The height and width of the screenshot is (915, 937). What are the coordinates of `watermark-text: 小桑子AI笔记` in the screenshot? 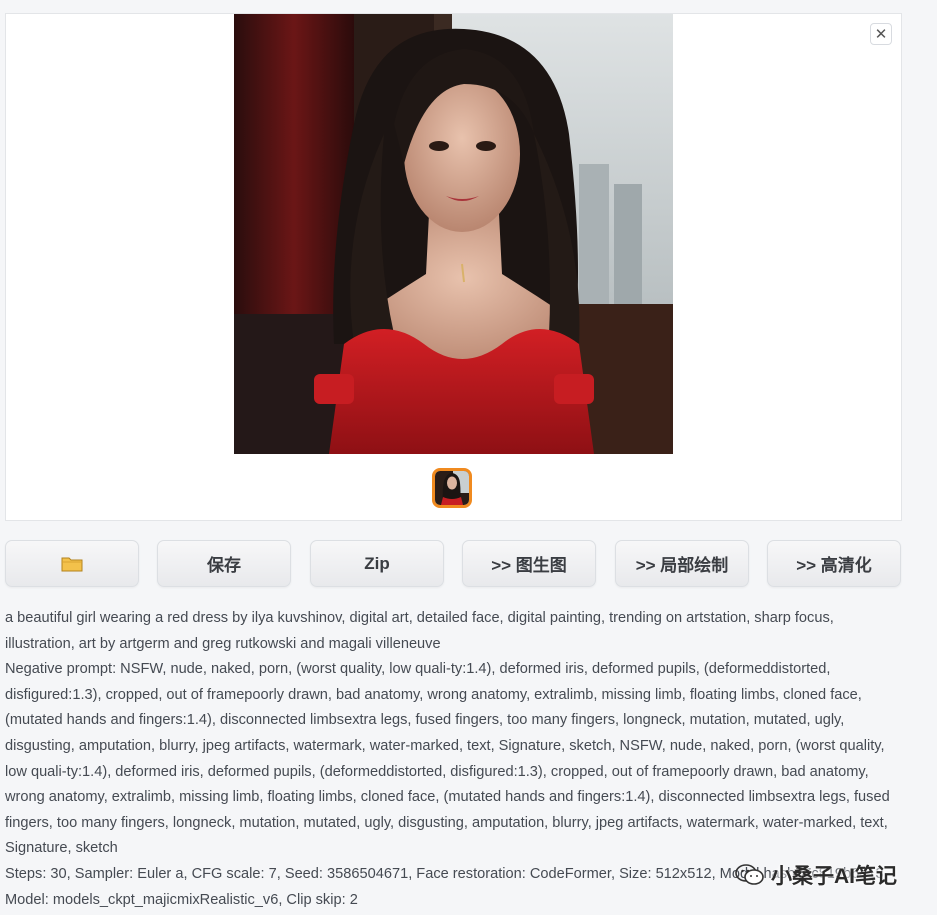 It's located at (834, 876).